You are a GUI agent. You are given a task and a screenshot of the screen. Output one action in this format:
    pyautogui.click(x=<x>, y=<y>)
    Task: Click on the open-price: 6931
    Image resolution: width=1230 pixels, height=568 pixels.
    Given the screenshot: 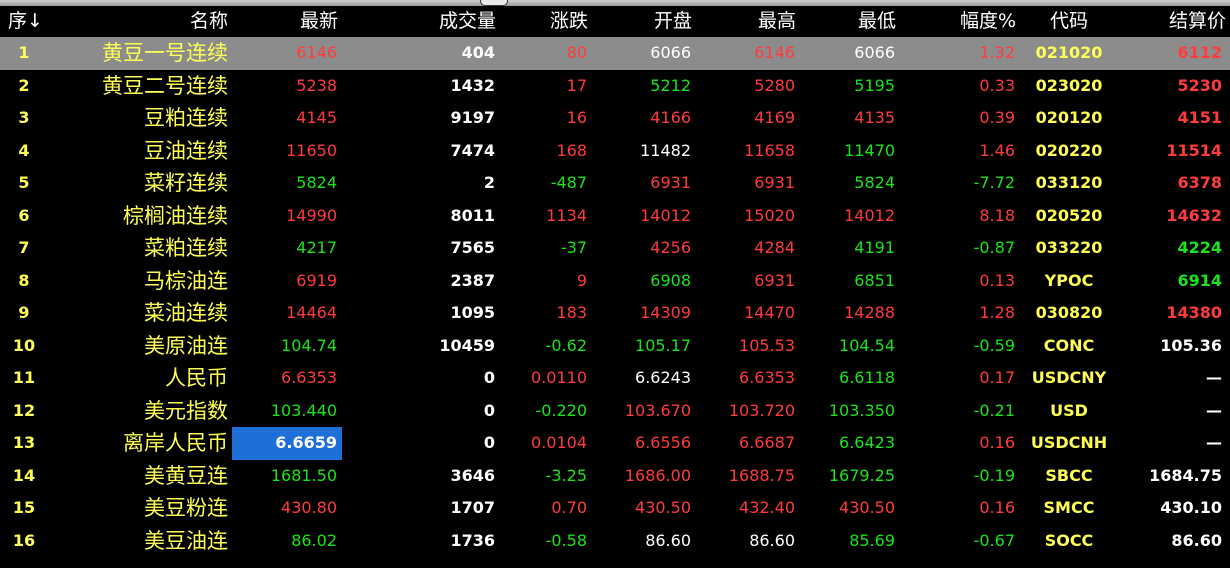 What is the action you would take?
    pyautogui.click(x=644, y=183)
    